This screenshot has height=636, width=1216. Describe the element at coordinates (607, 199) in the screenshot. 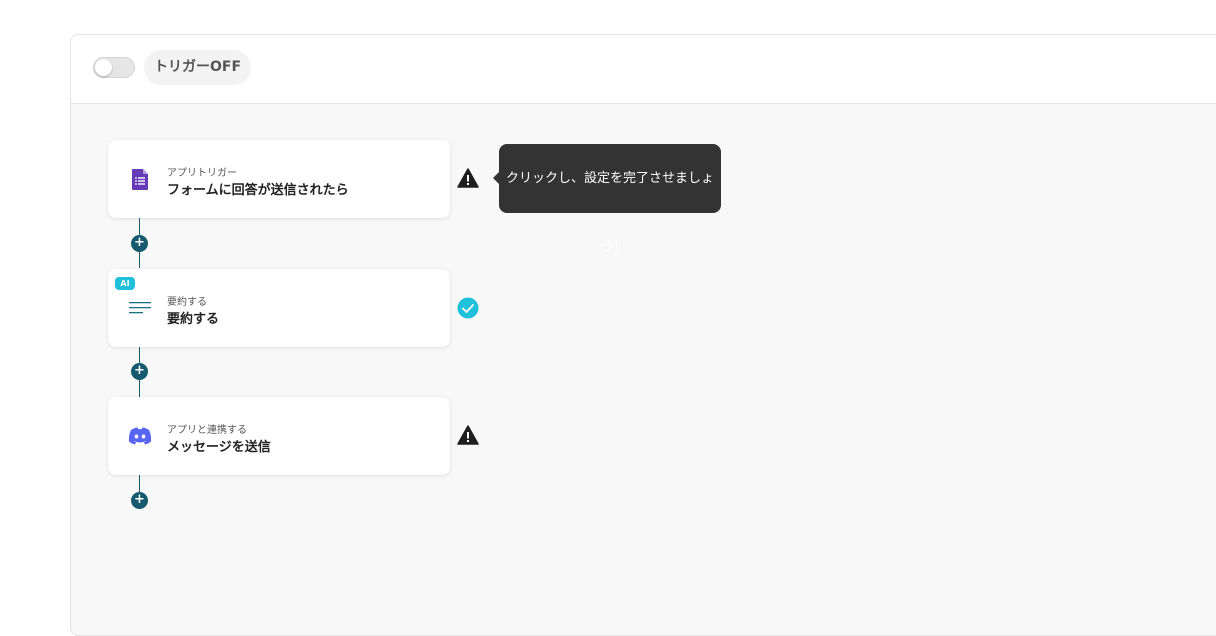

I see `setup-tooltip: クリックし、設定を完了させましょう!` at that location.